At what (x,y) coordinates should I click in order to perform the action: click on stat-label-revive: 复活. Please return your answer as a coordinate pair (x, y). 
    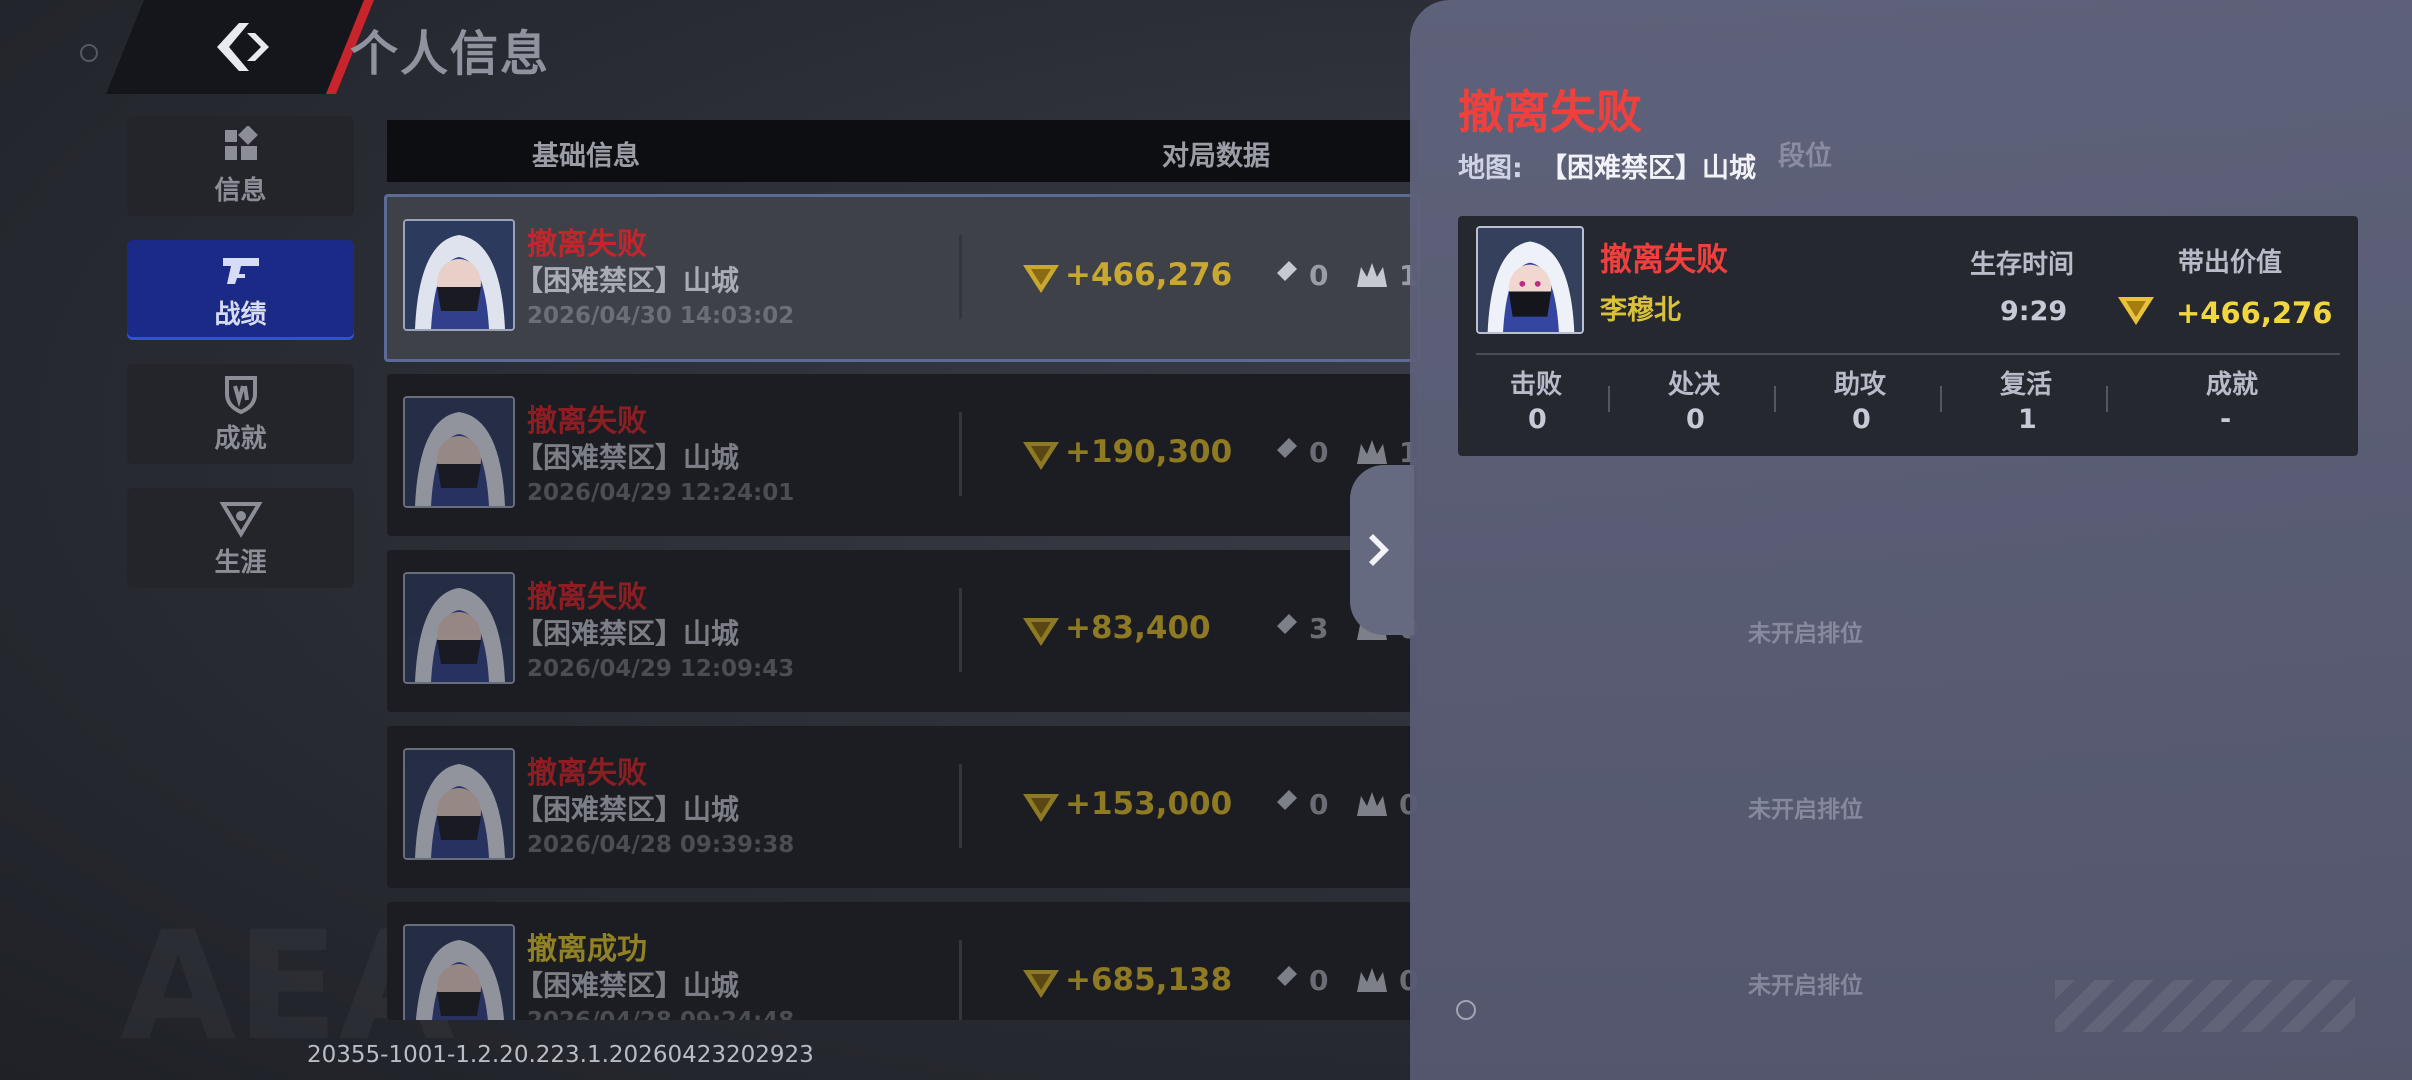
    Looking at the image, I should click on (2026, 385).